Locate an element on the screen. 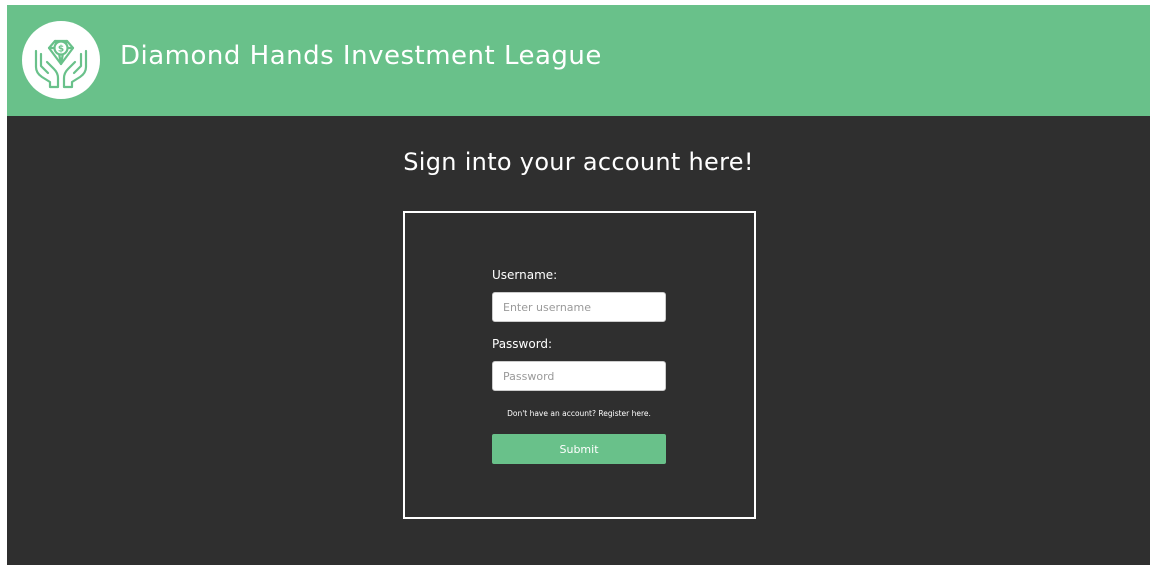 This screenshot has width=1150, height=565. logo: $ is located at coordinates (61, 60).